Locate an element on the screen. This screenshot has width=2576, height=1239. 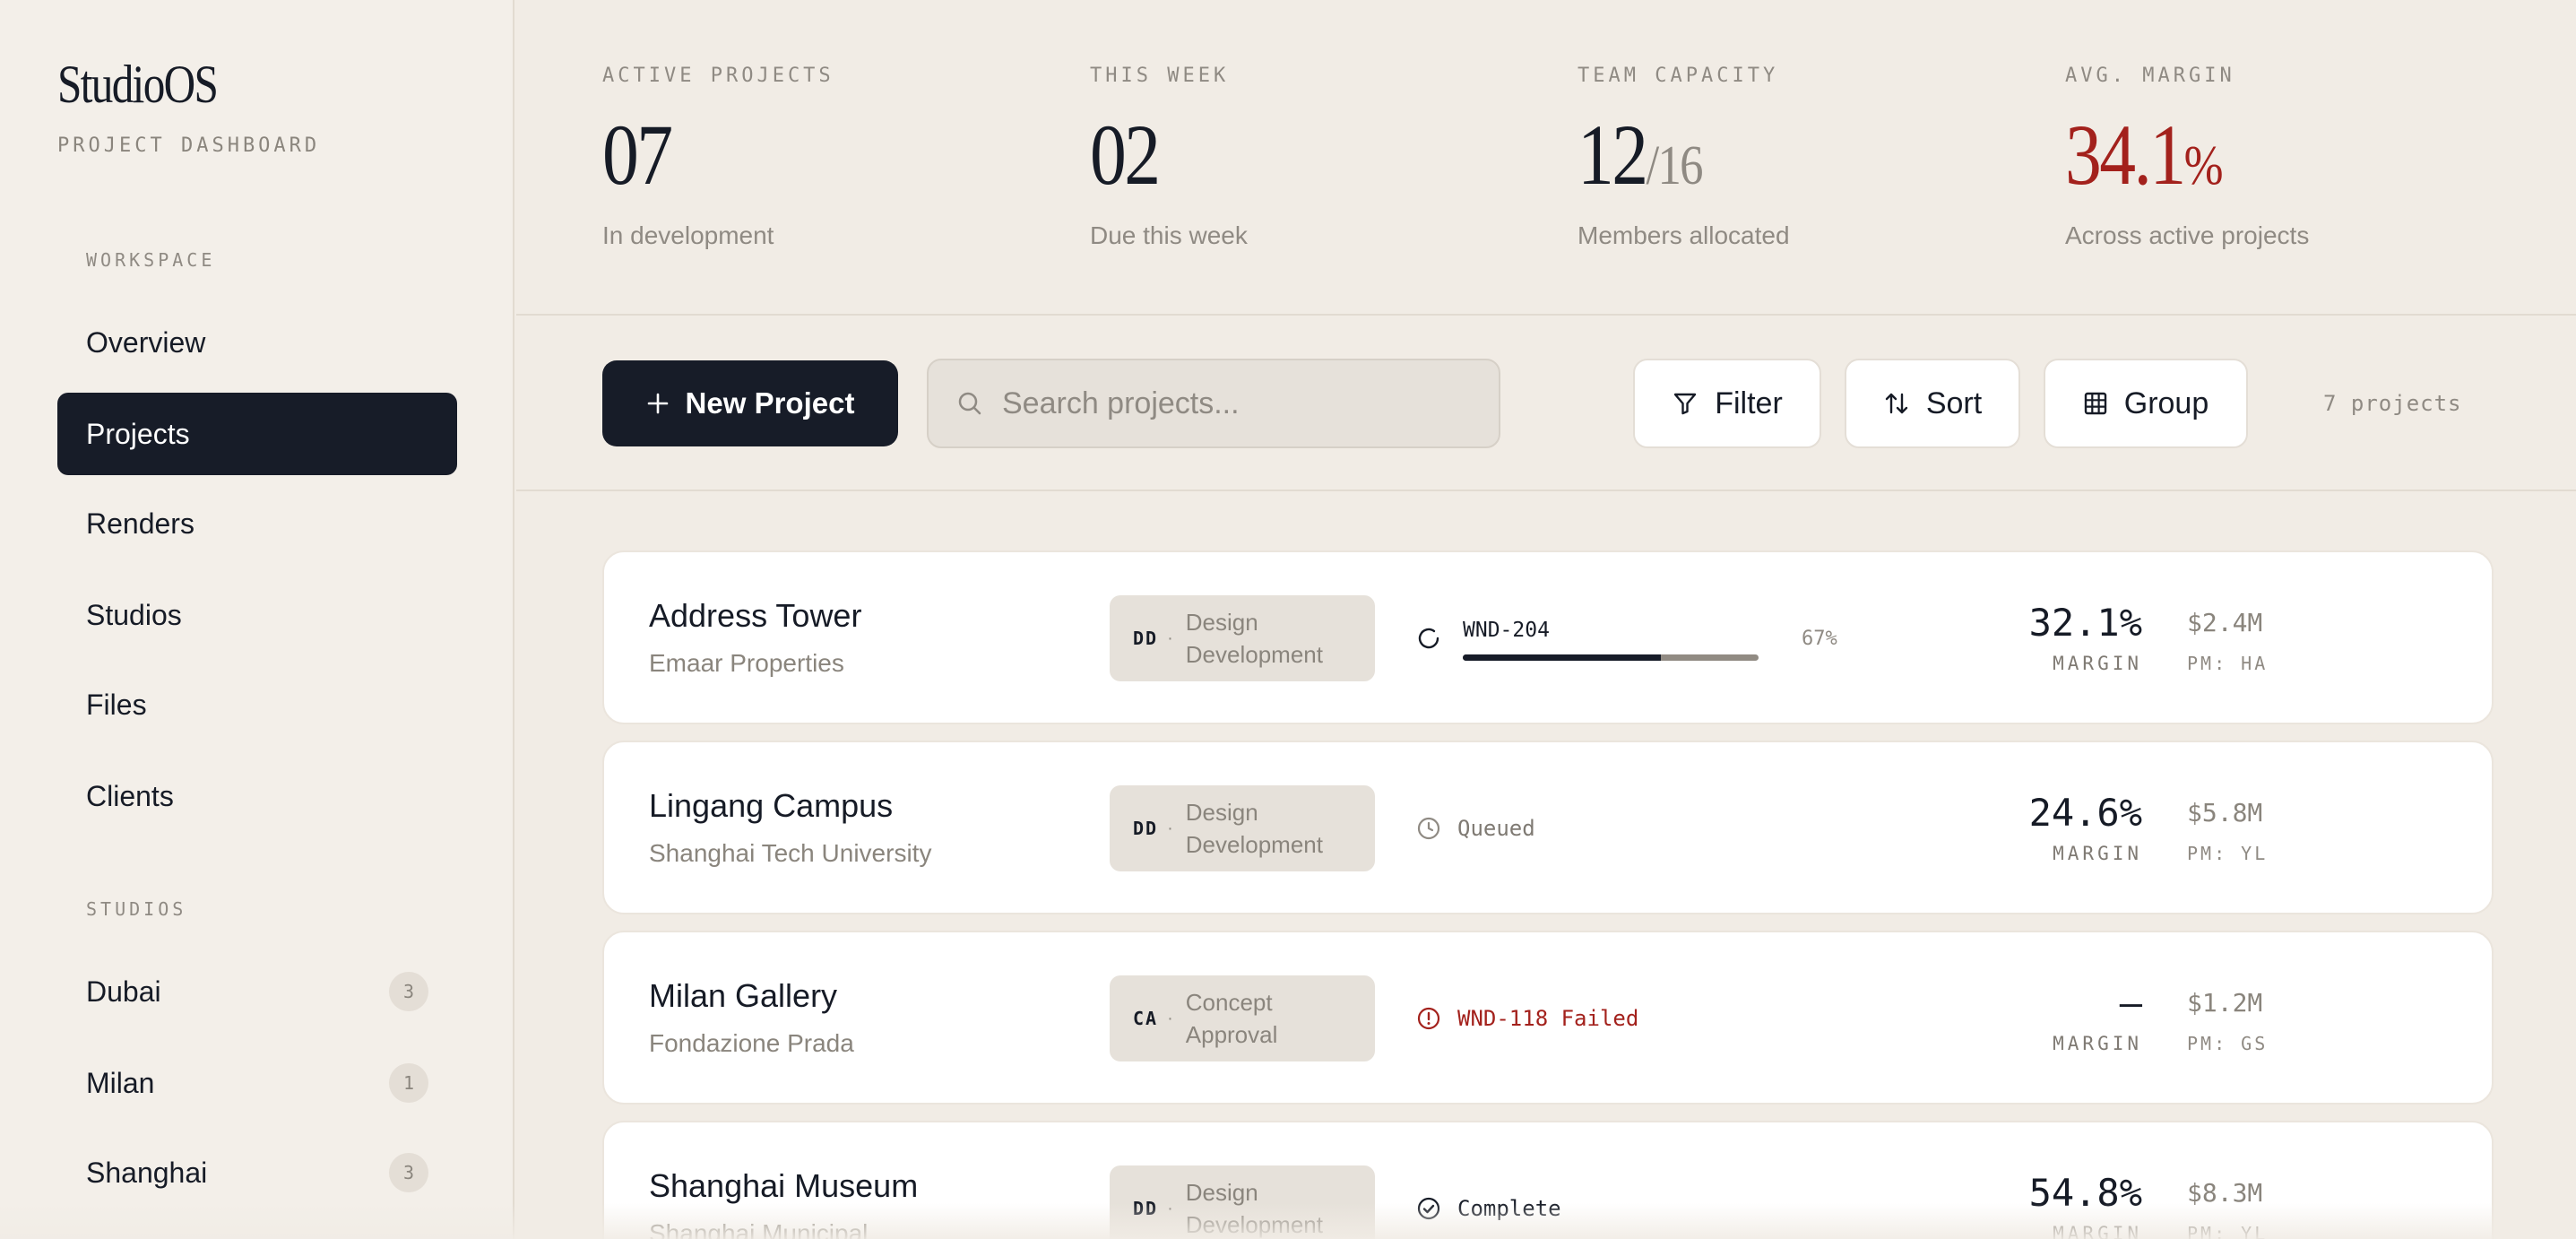
studio-count-badge: 1 is located at coordinates (408, 1083).